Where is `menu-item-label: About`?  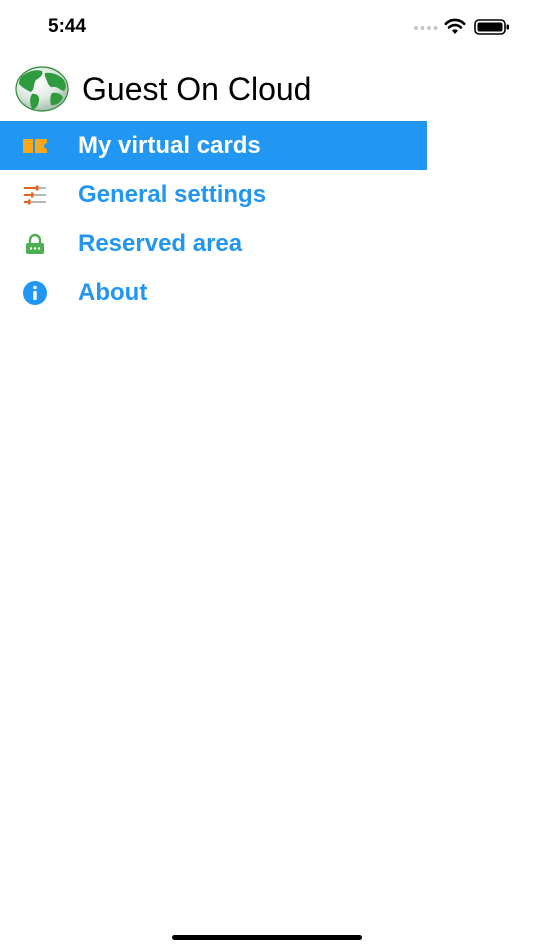 menu-item-label: About is located at coordinates (113, 292).